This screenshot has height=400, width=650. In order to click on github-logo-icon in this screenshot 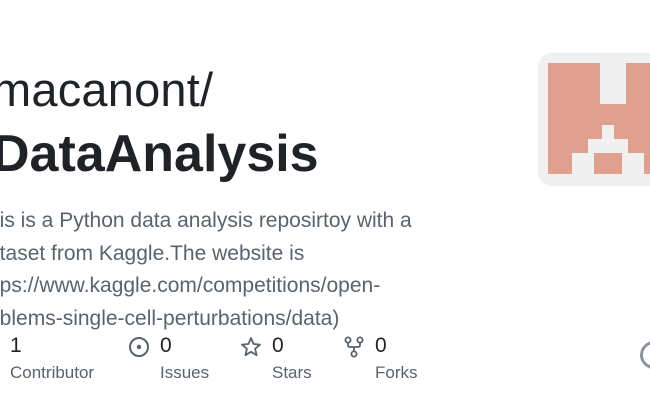, I will do `click(645, 355)`.